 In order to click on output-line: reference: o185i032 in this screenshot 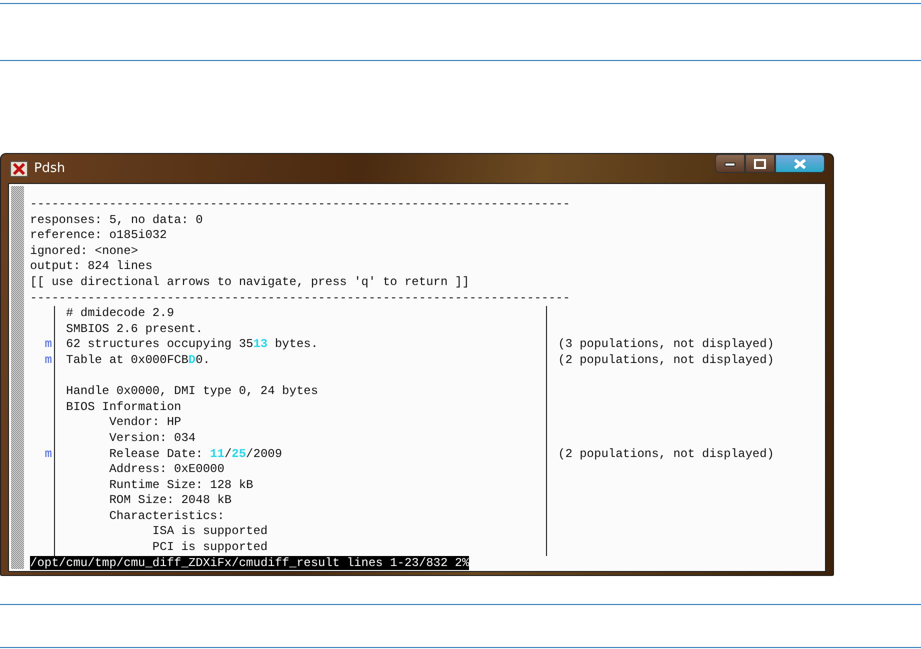, I will do `click(99, 236)`.